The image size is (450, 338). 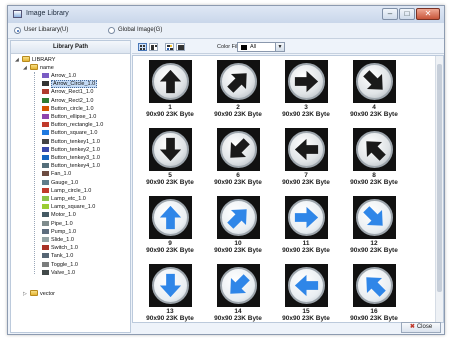 I want to click on tree-item: Button_tenkey4_1.0, so click(x=71, y=166).